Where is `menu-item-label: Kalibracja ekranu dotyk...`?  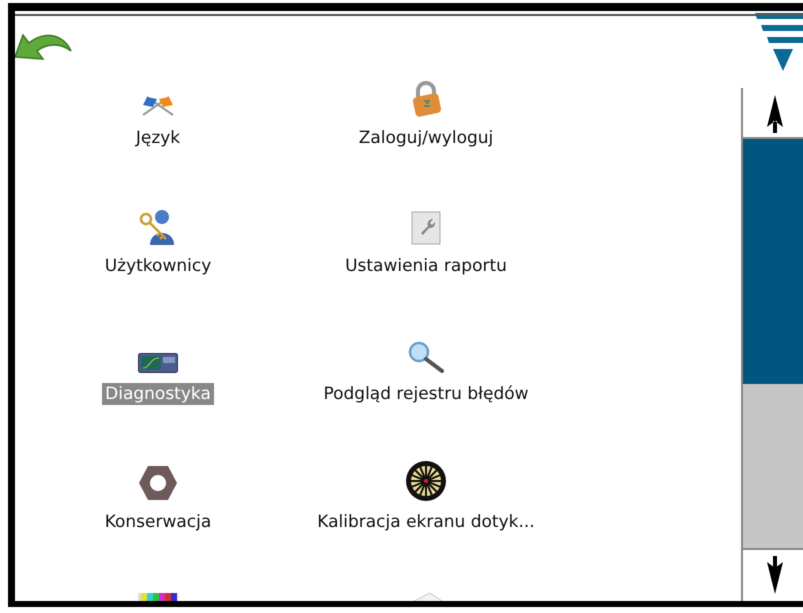 menu-item-label: Kalibracja ekranu dotyk... is located at coordinates (426, 522).